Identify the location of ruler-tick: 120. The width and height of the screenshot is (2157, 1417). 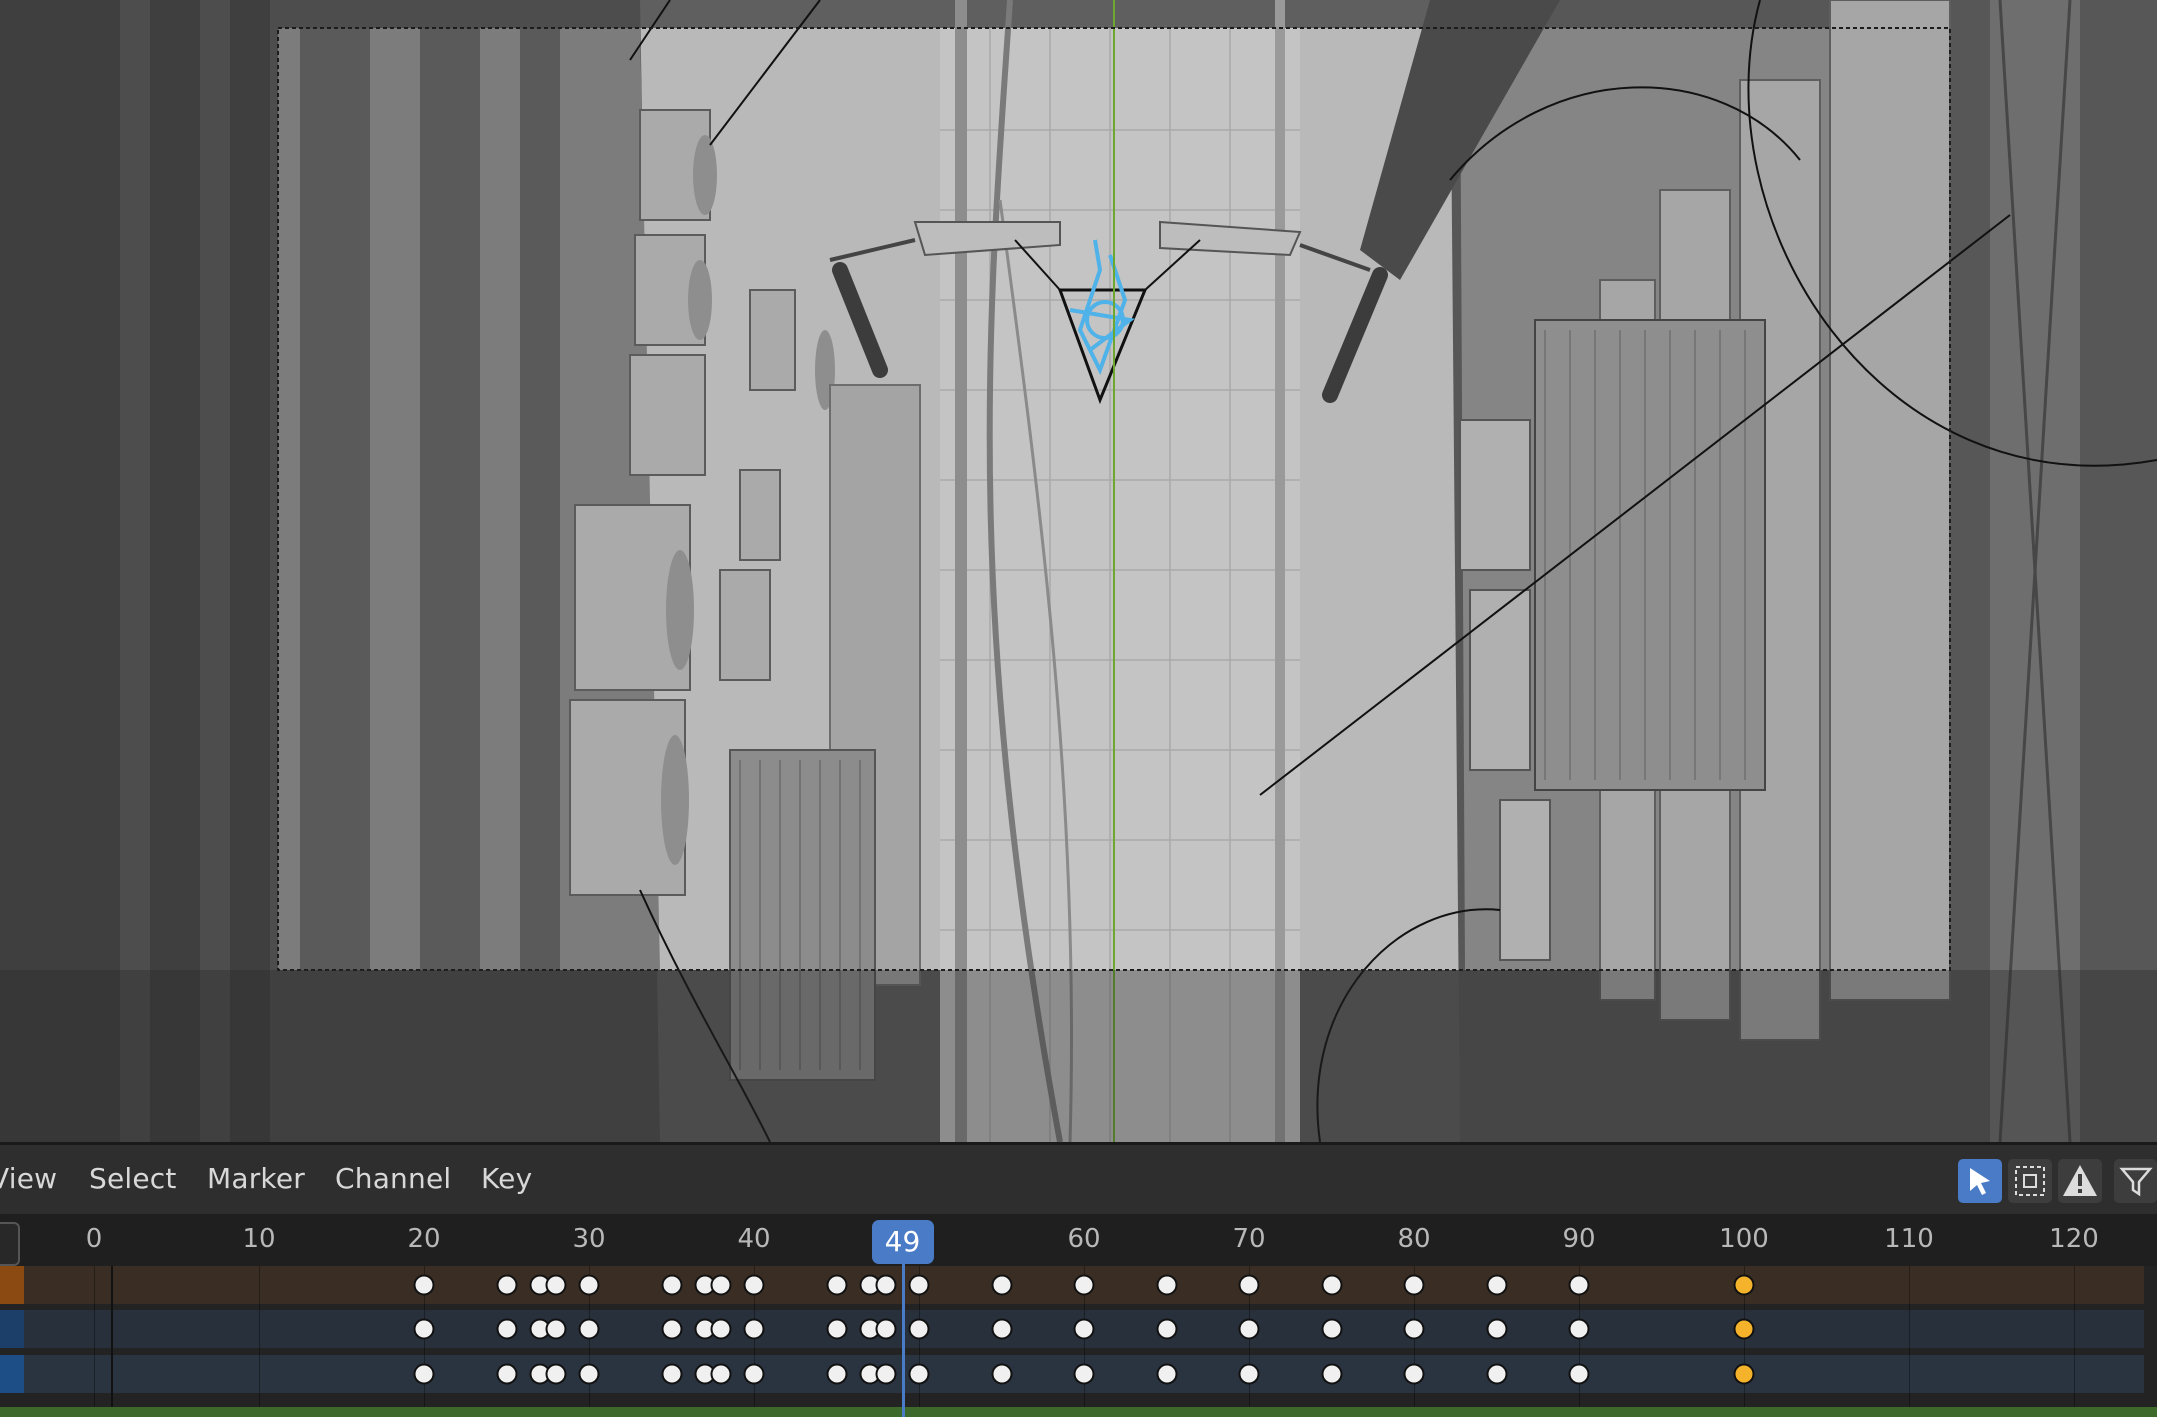
(2074, 1239).